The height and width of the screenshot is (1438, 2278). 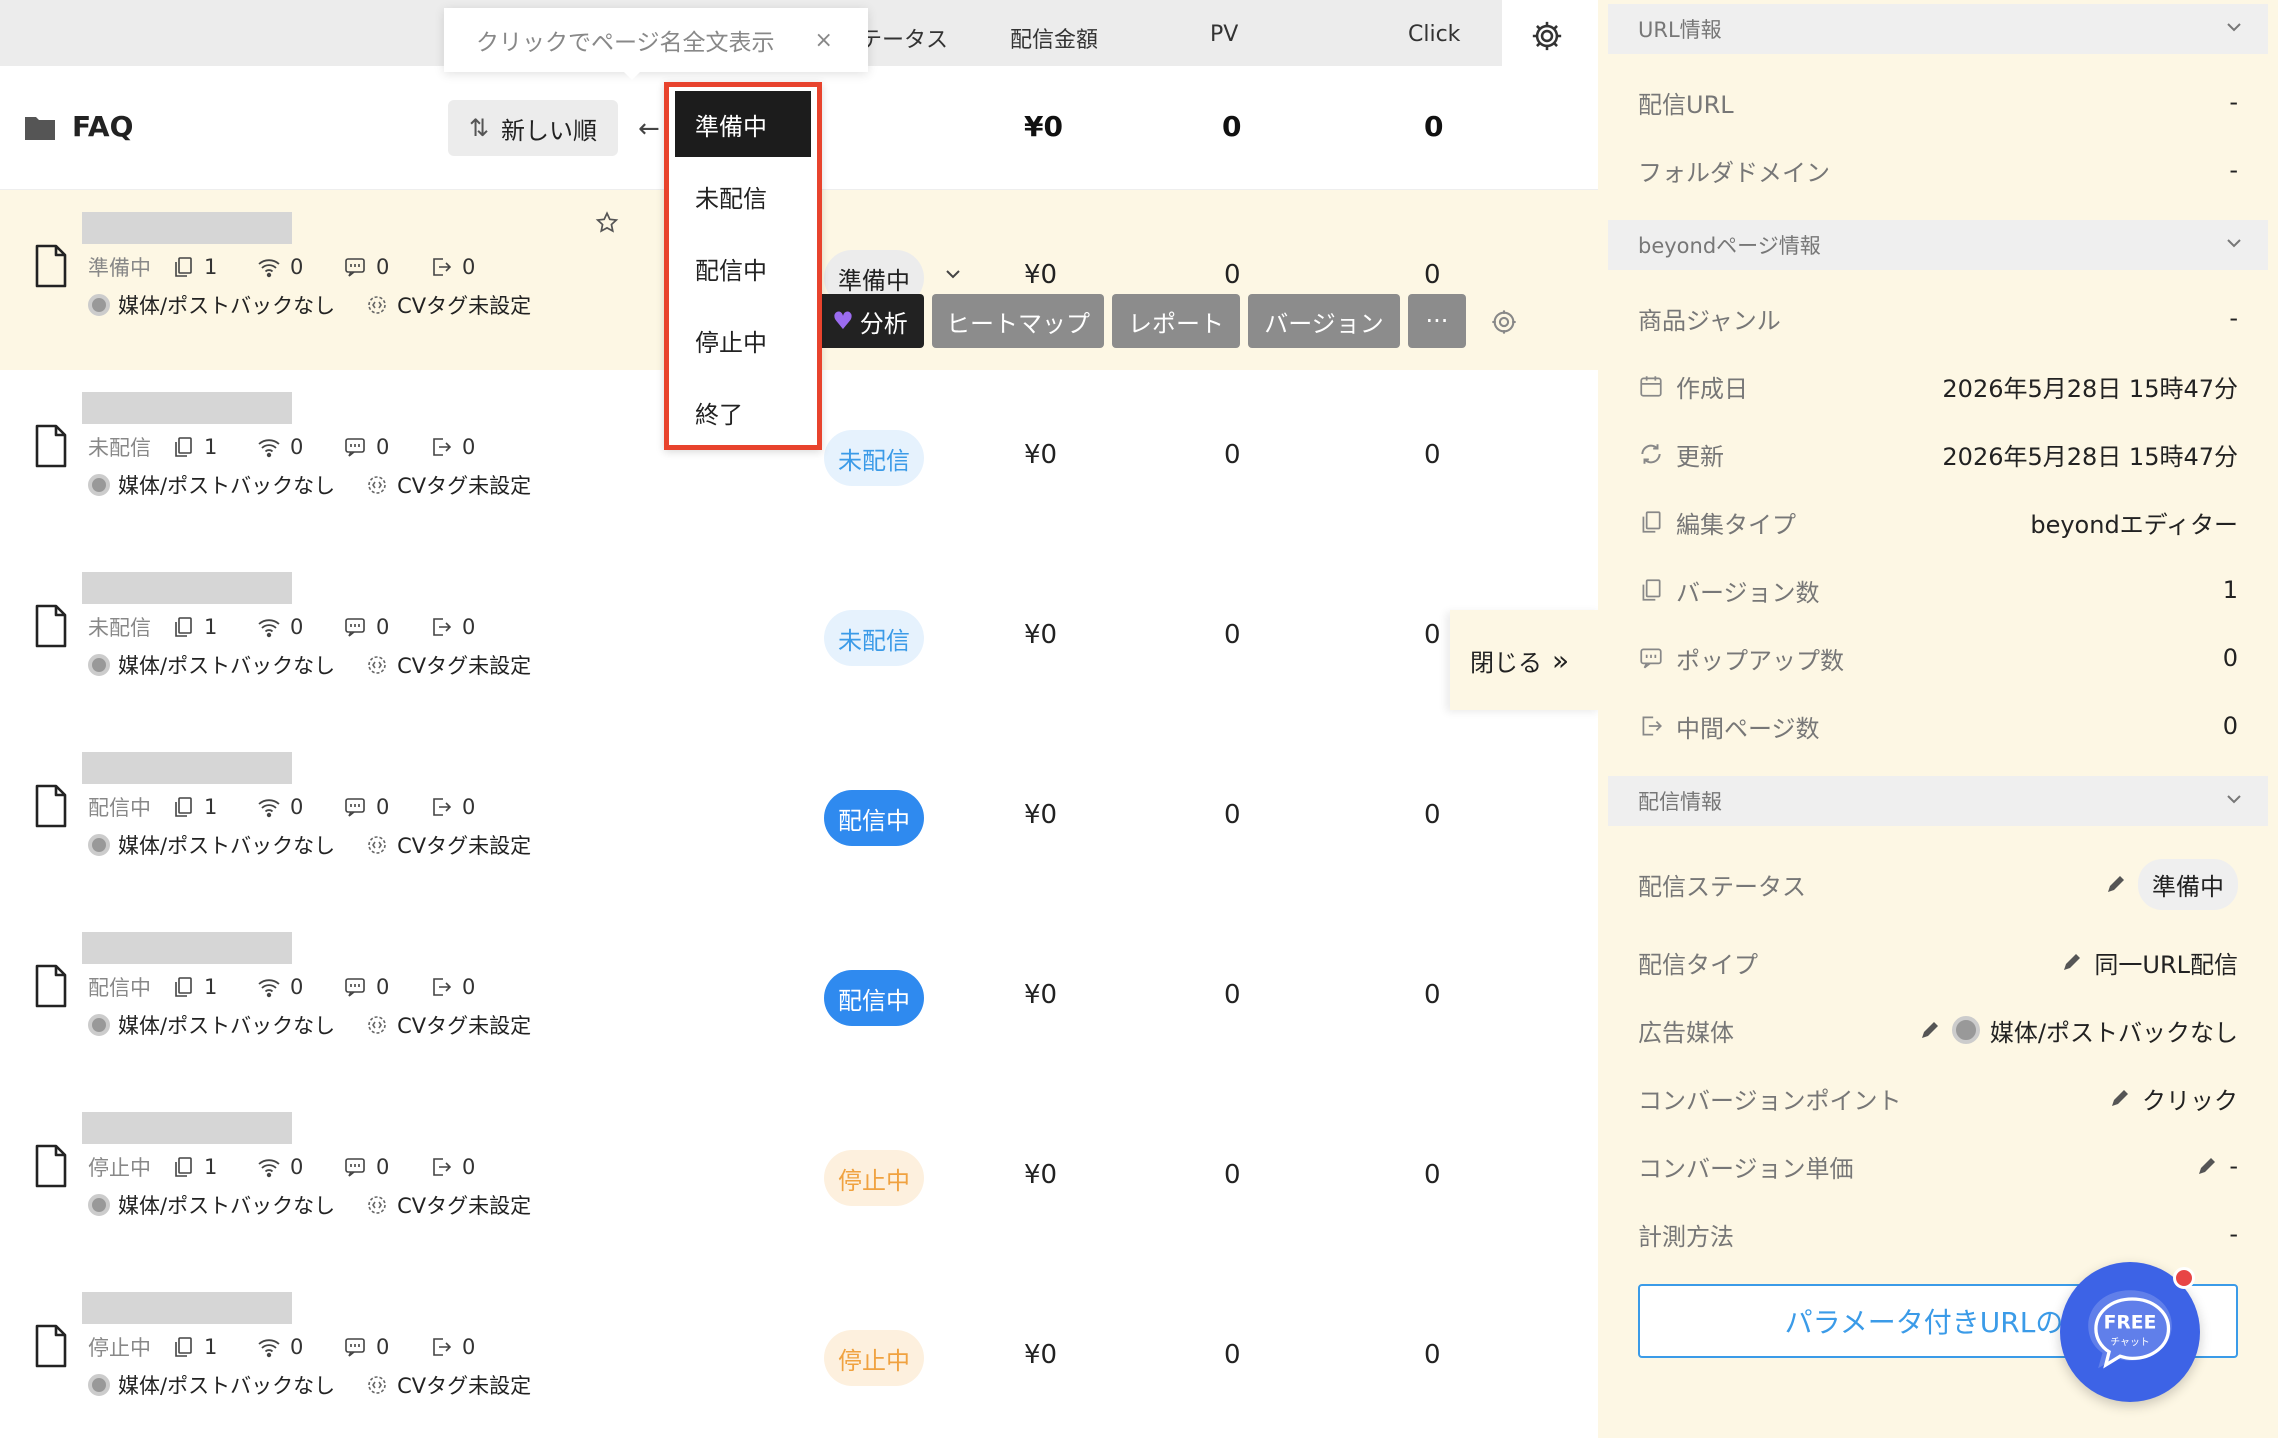 What do you see at coordinates (743, 124) in the screenshot?
I see `dropdown-item-preparing: 準備中` at bounding box center [743, 124].